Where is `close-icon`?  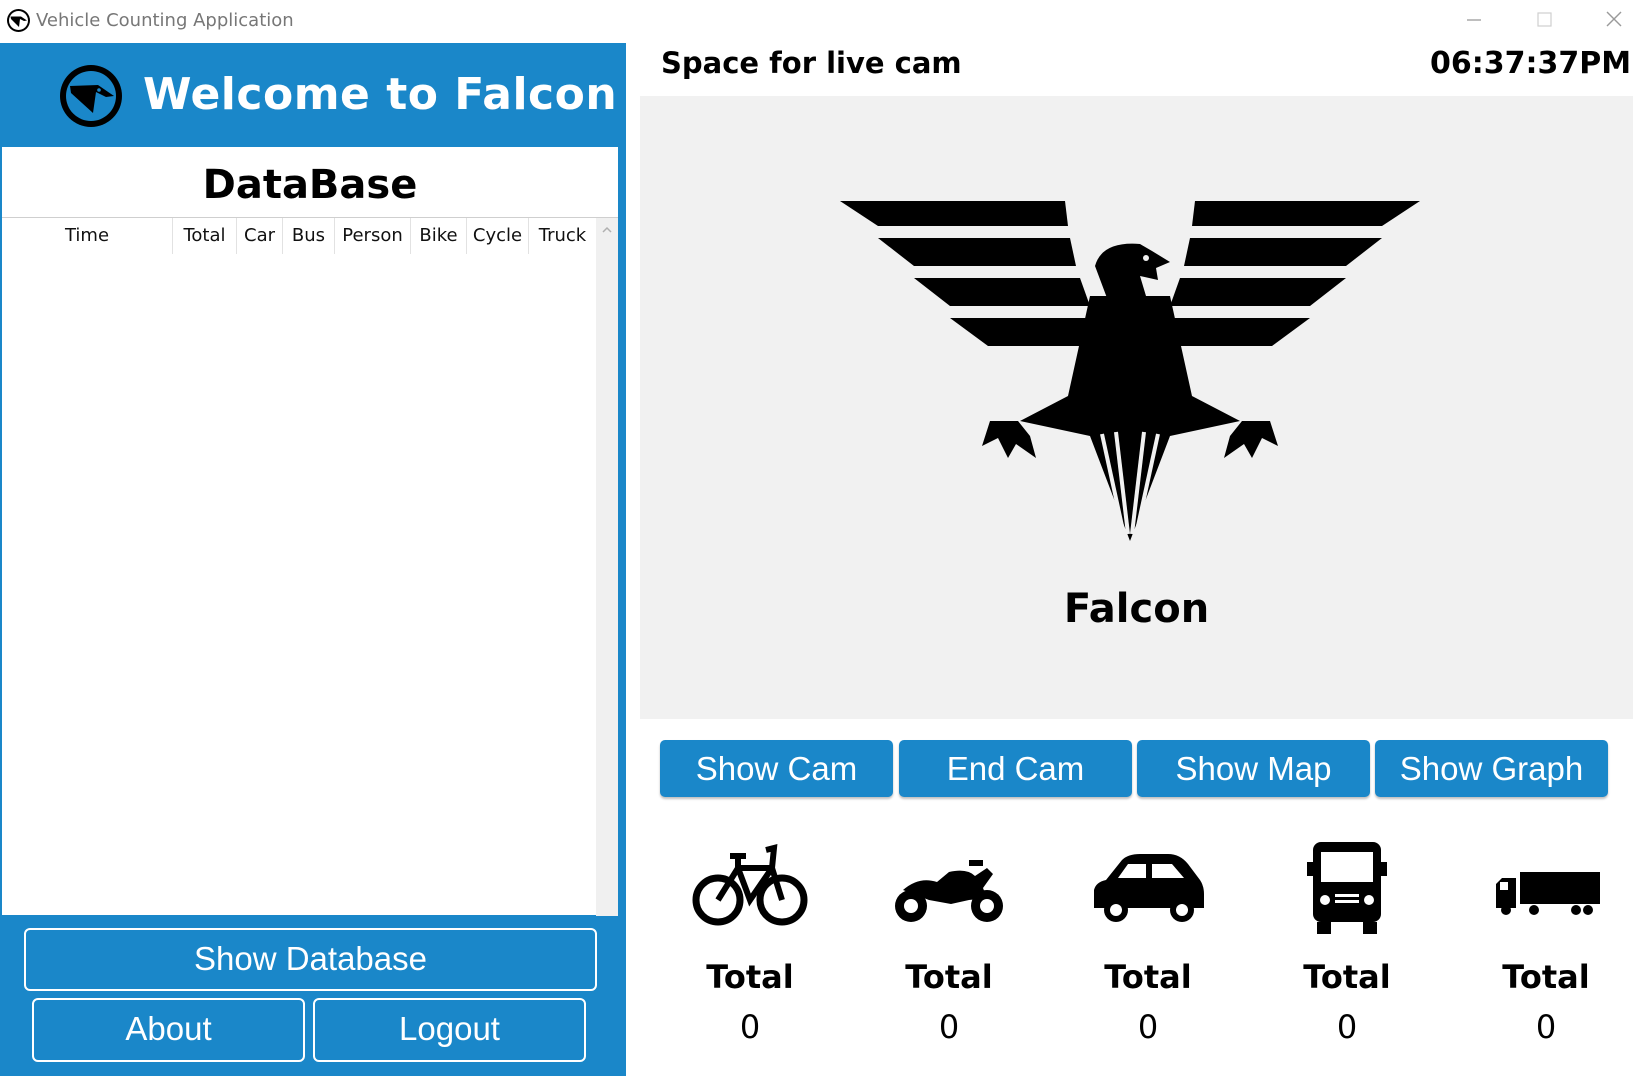
close-icon is located at coordinates (1614, 19).